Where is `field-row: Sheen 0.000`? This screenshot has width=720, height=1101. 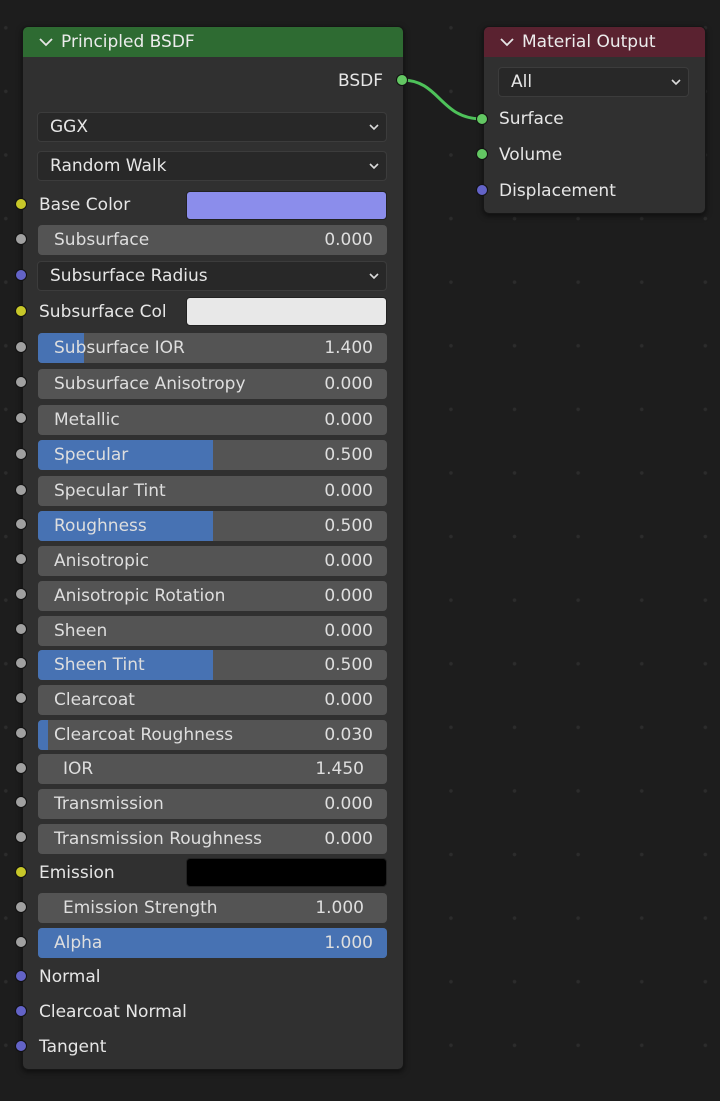 field-row: Sheen 0.000 is located at coordinates (212, 631).